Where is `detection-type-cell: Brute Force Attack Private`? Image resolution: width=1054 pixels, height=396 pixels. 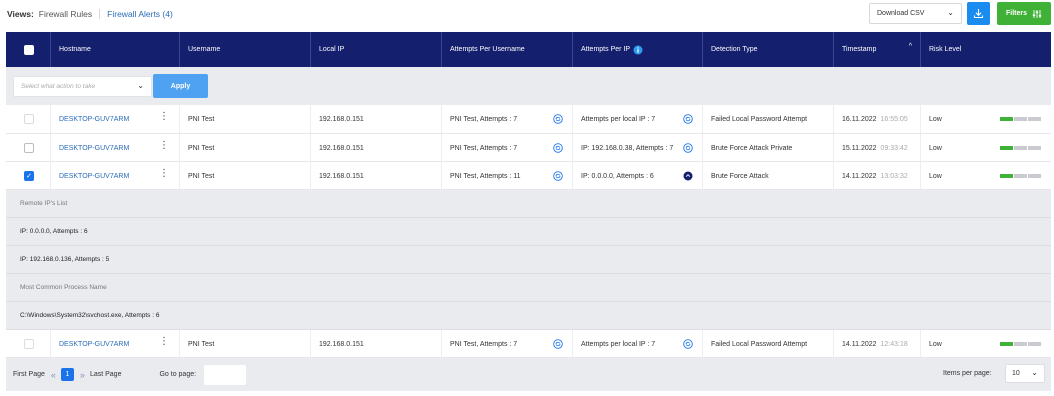 detection-type-cell: Brute Force Attack Private is located at coordinates (768, 148).